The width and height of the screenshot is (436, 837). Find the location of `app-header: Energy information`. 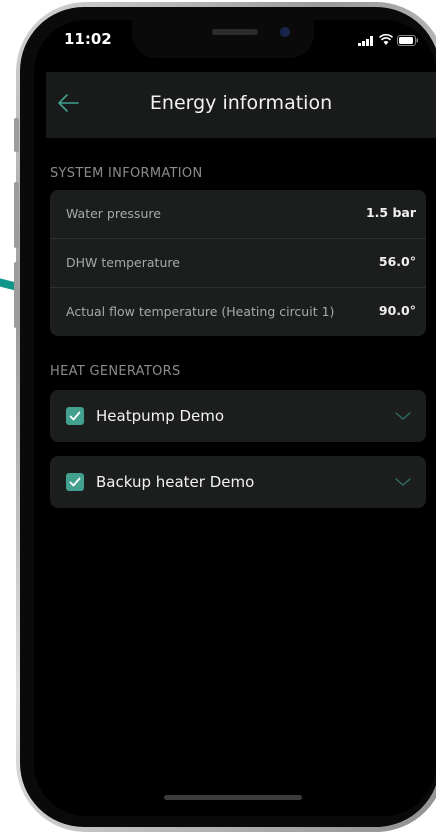

app-header: Energy information is located at coordinates (241, 105).